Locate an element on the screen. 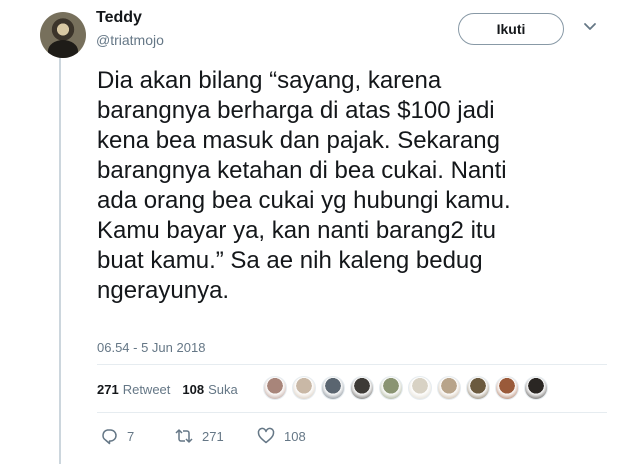  tweet-actions: 7 271 108 is located at coordinates (203, 436).